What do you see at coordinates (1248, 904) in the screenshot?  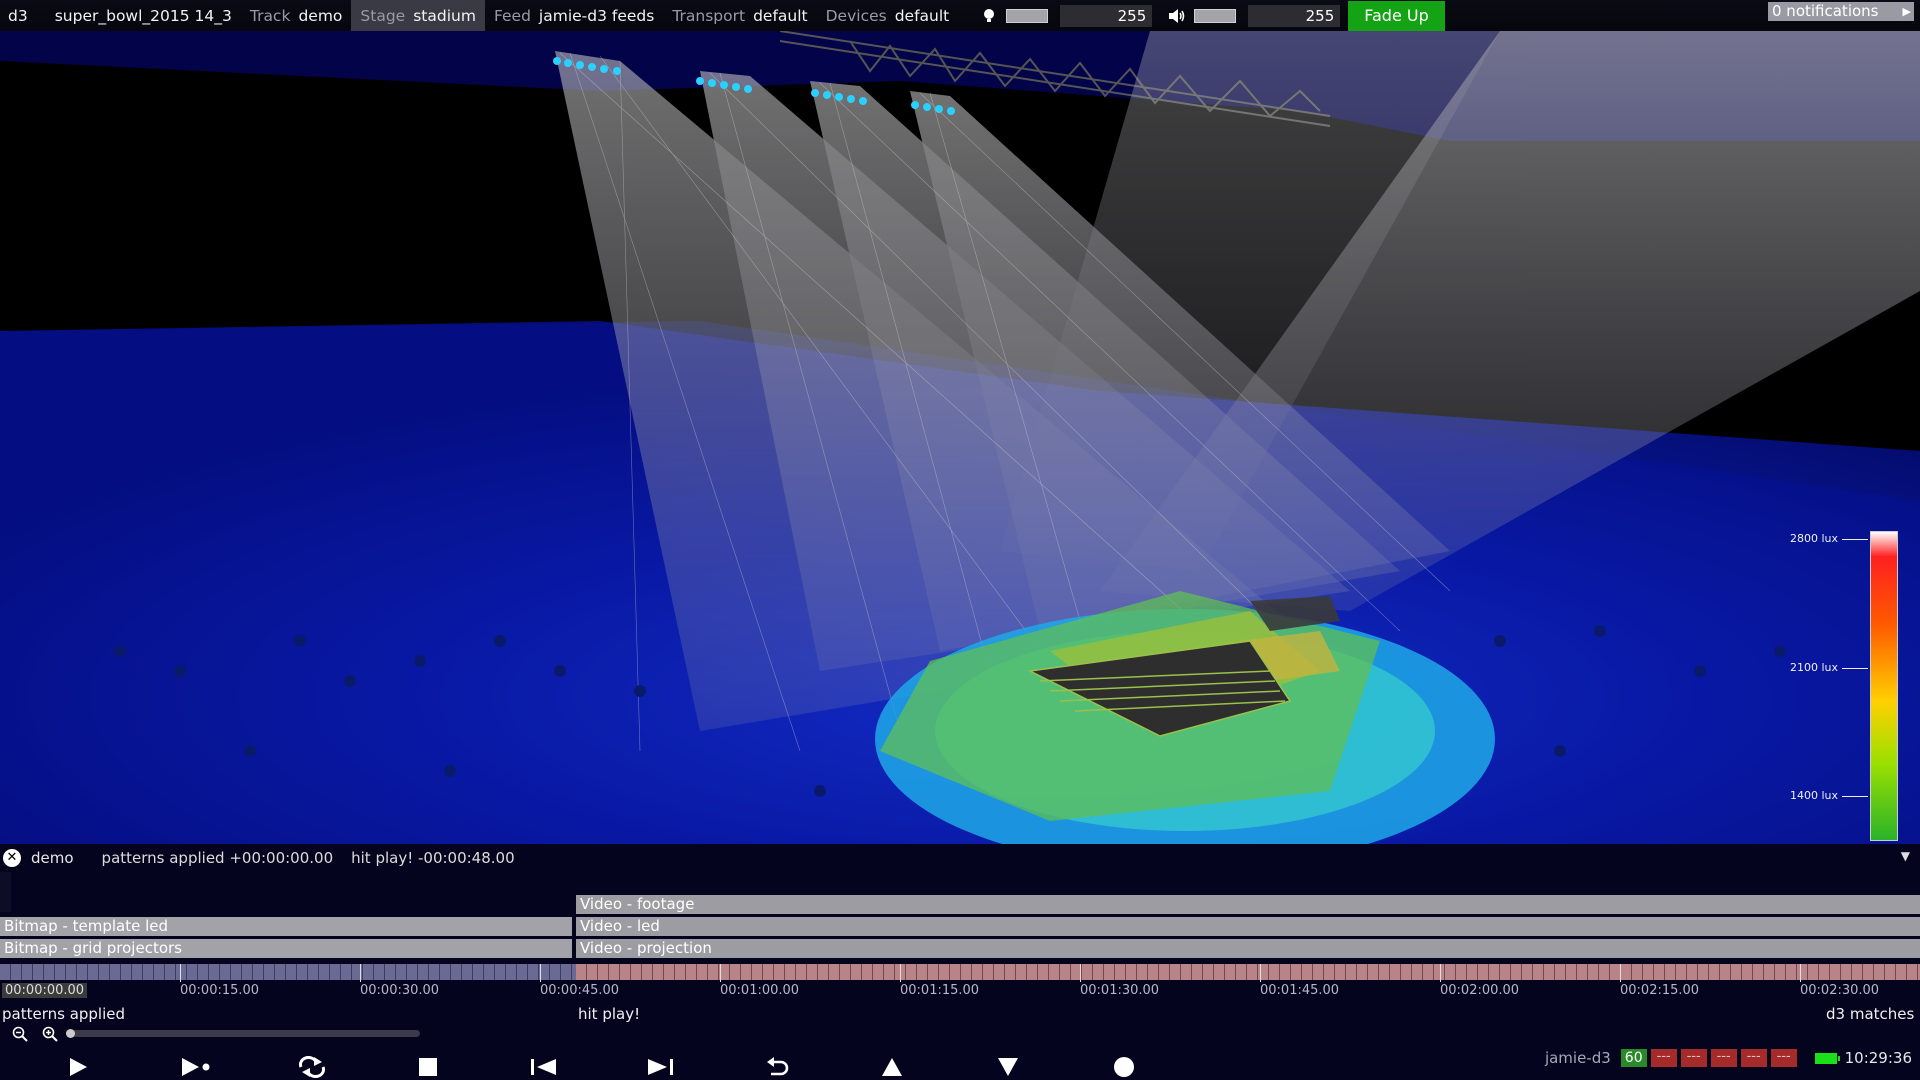 I see `layer-video-footage: Video - footage` at bounding box center [1248, 904].